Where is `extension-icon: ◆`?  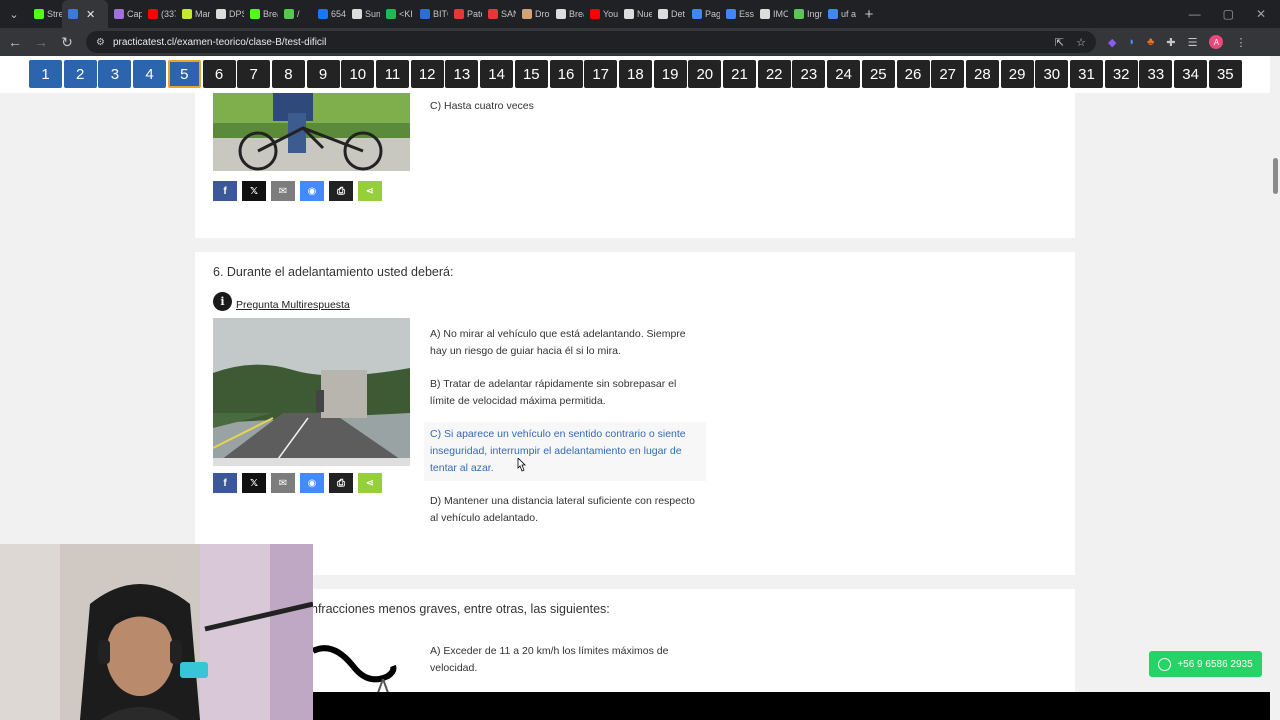 extension-icon: ◆ is located at coordinates (1112, 42).